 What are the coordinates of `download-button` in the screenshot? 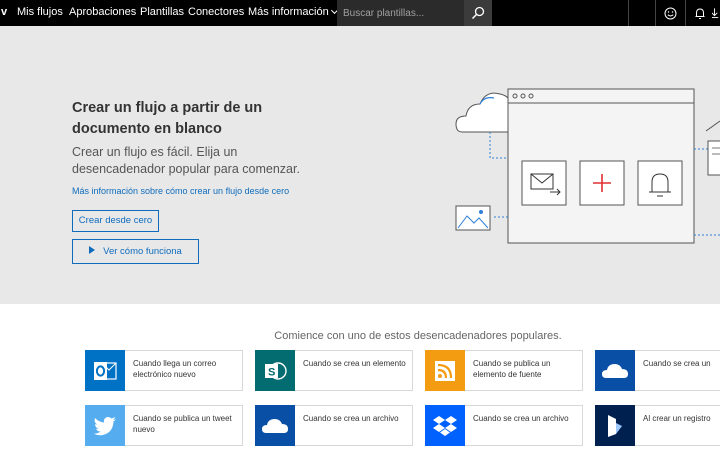 It's located at (716, 13).